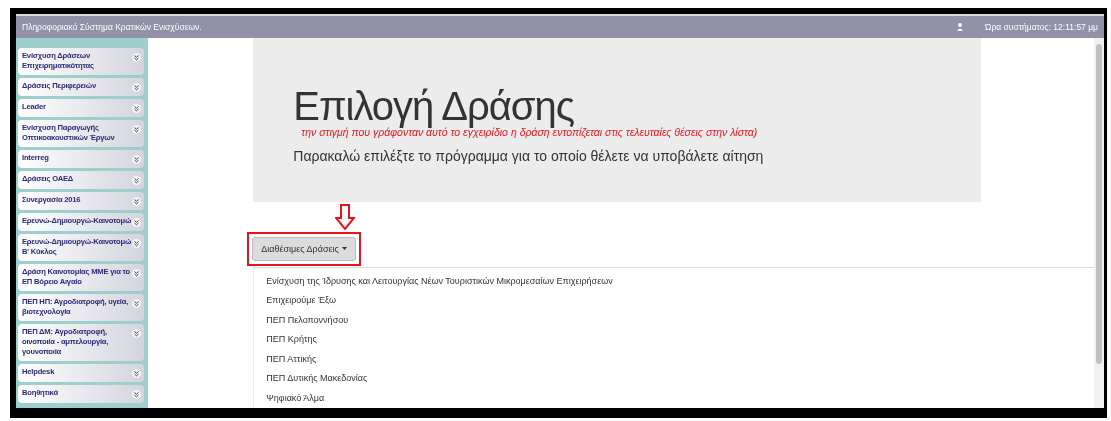  I want to click on scrollbar, so click(1099, 223).